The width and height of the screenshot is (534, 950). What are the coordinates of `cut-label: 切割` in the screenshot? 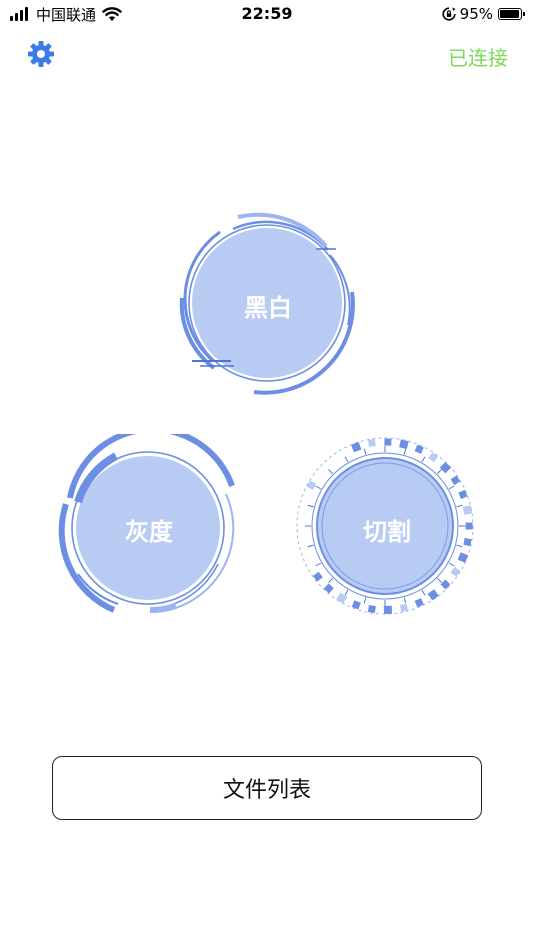 It's located at (387, 532).